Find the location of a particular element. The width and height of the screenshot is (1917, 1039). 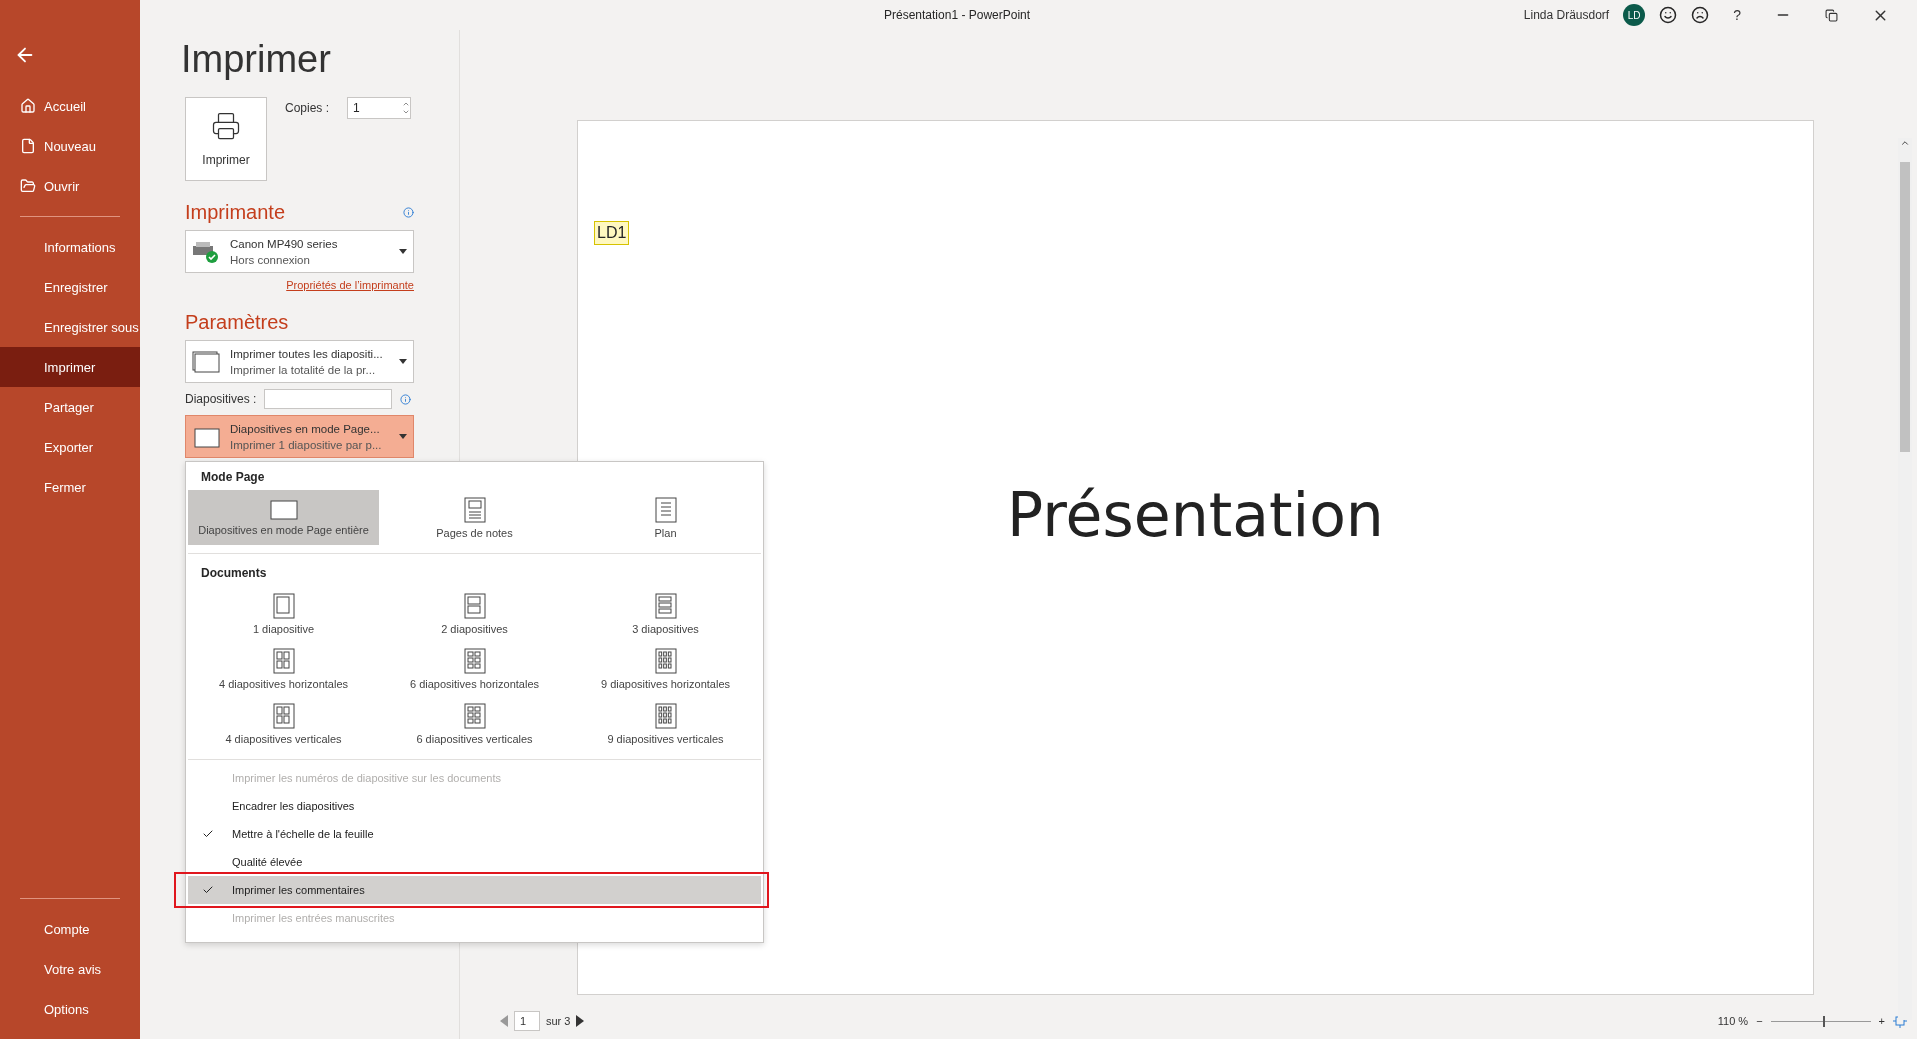

notes-page-icon is located at coordinates (474, 509).